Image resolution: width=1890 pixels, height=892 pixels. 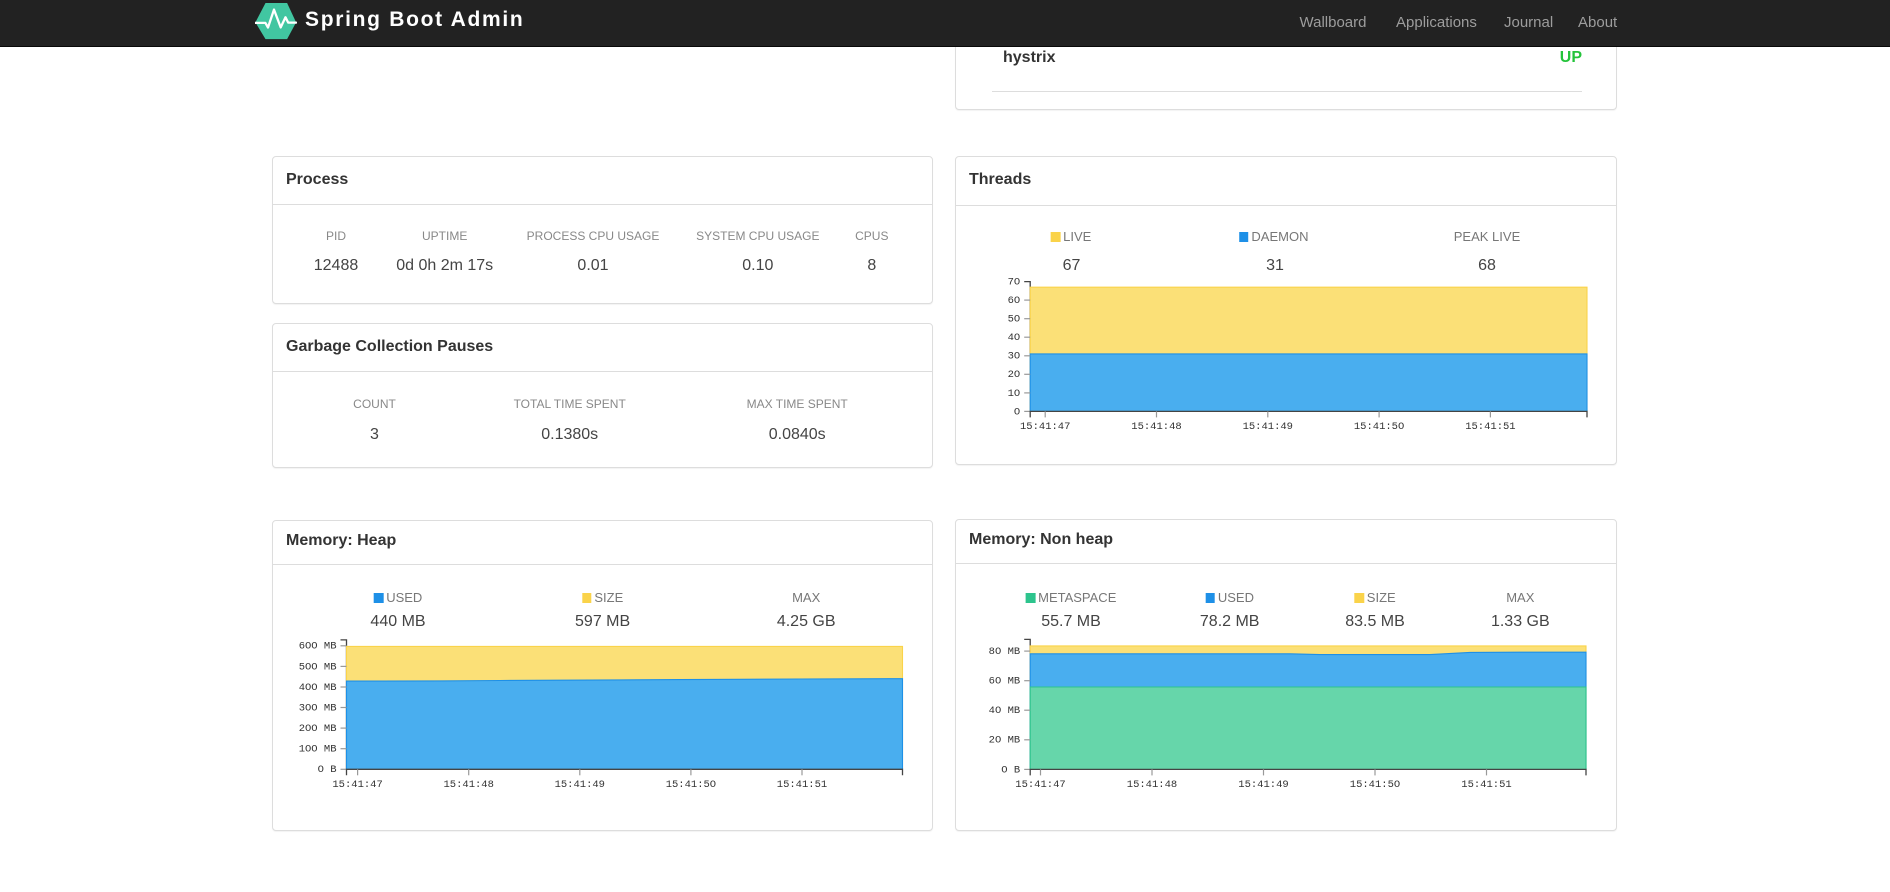 I want to click on svg-text: 1O, so click(x=1014, y=394).